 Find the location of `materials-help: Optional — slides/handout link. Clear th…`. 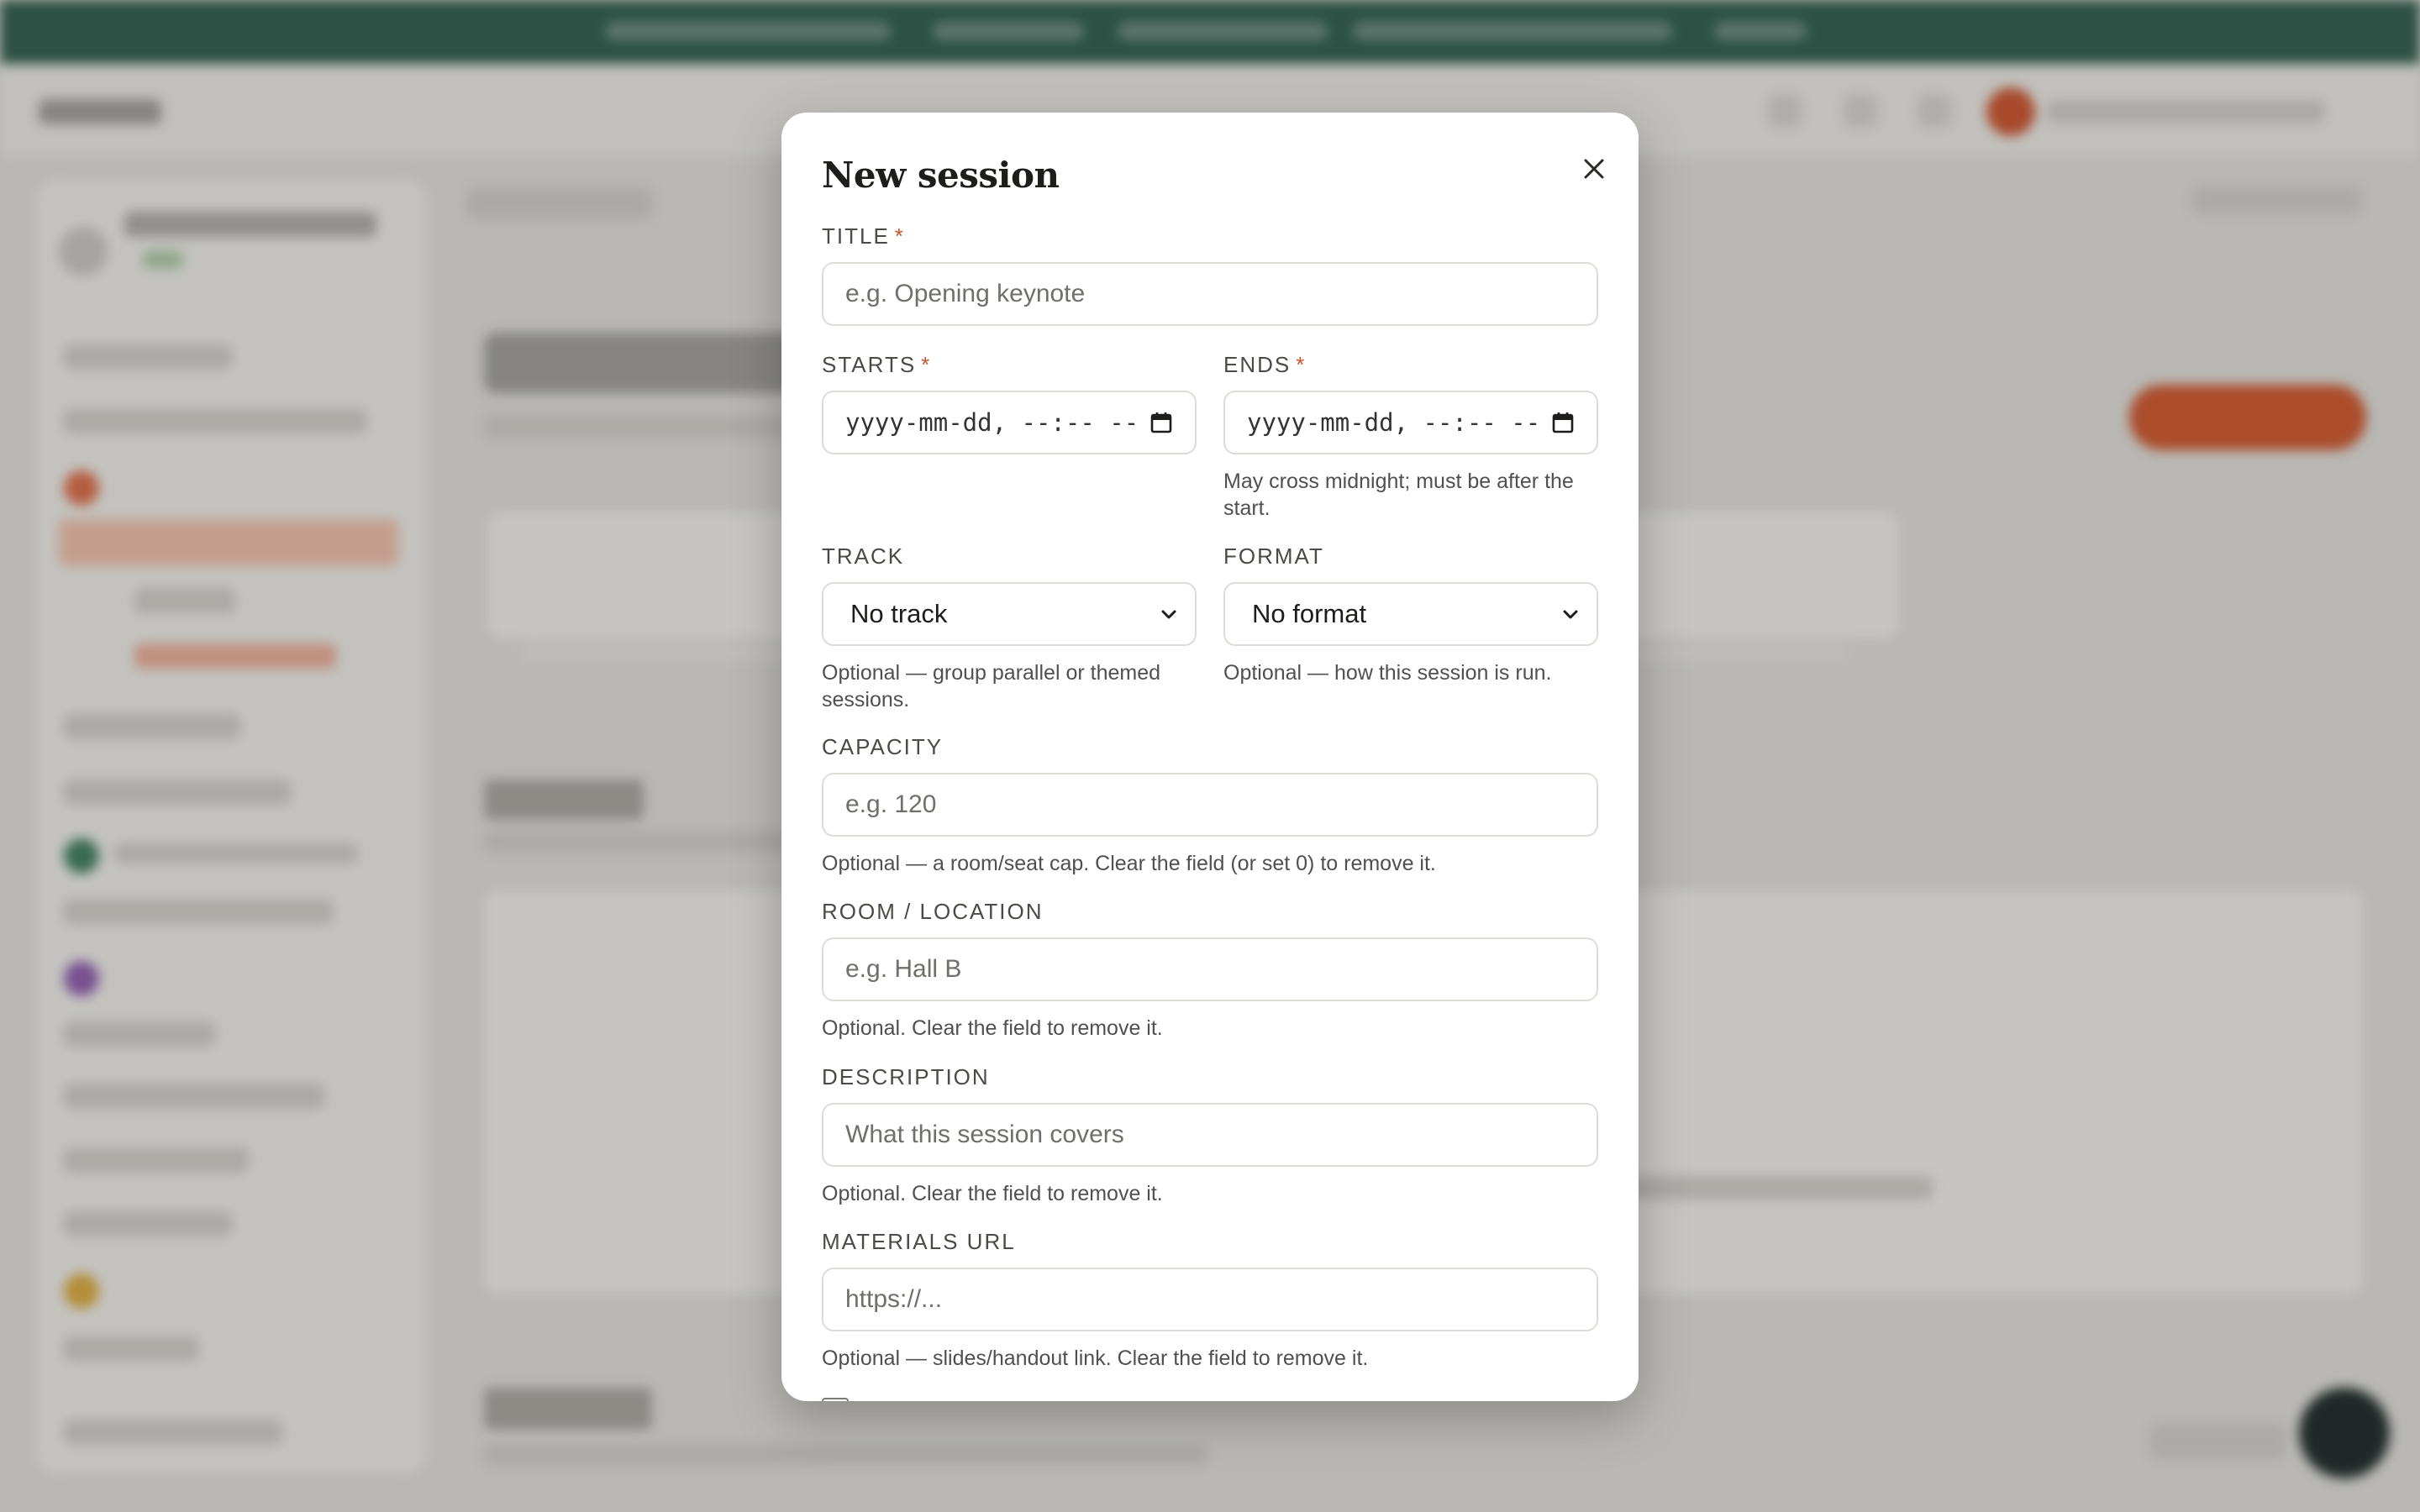

materials-help: Optional — slides/handout link. Clear th… is located at coordinates (1095, 1358).